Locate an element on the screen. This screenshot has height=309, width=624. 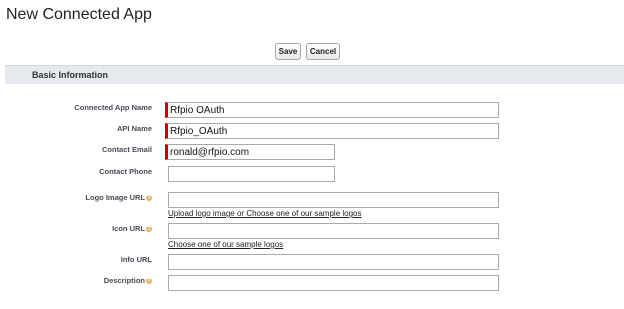
section-title: Basic Information is located at coordinates (70, 75).